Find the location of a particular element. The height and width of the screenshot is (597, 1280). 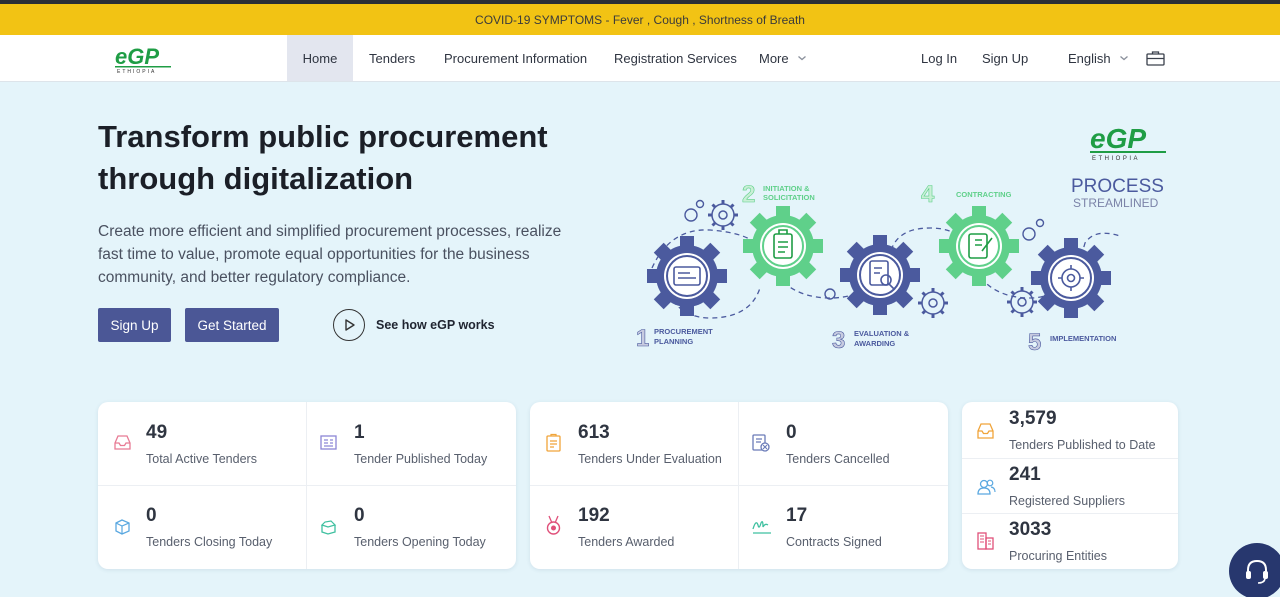

stat-label: Tenders Closing Today is located at coordinates (209, 542).